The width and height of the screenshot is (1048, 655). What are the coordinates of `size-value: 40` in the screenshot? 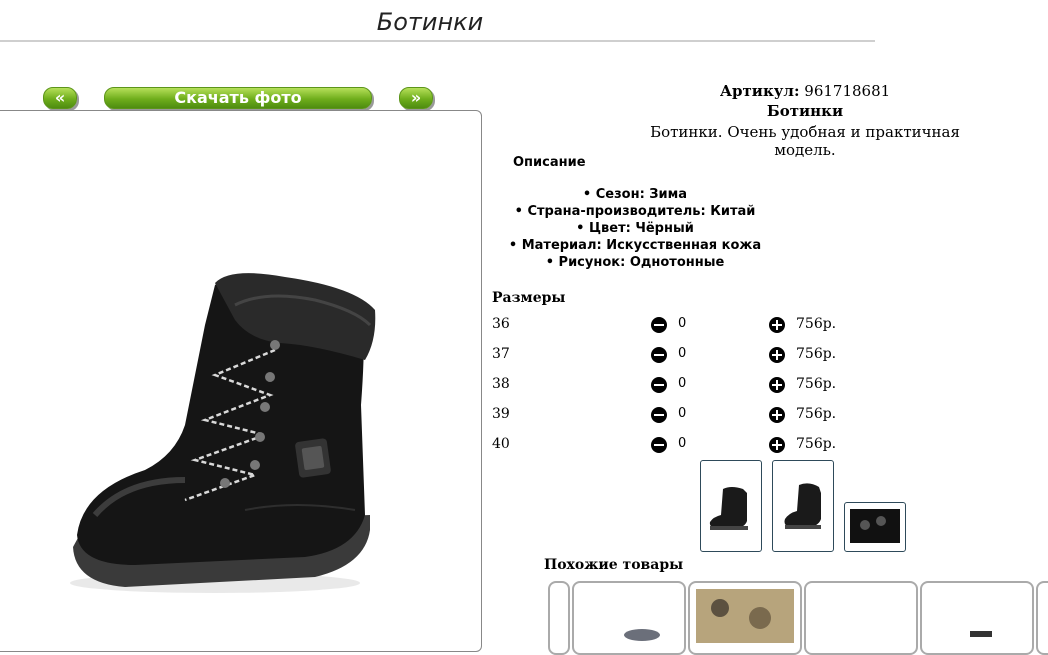 It's located at (501, 444).